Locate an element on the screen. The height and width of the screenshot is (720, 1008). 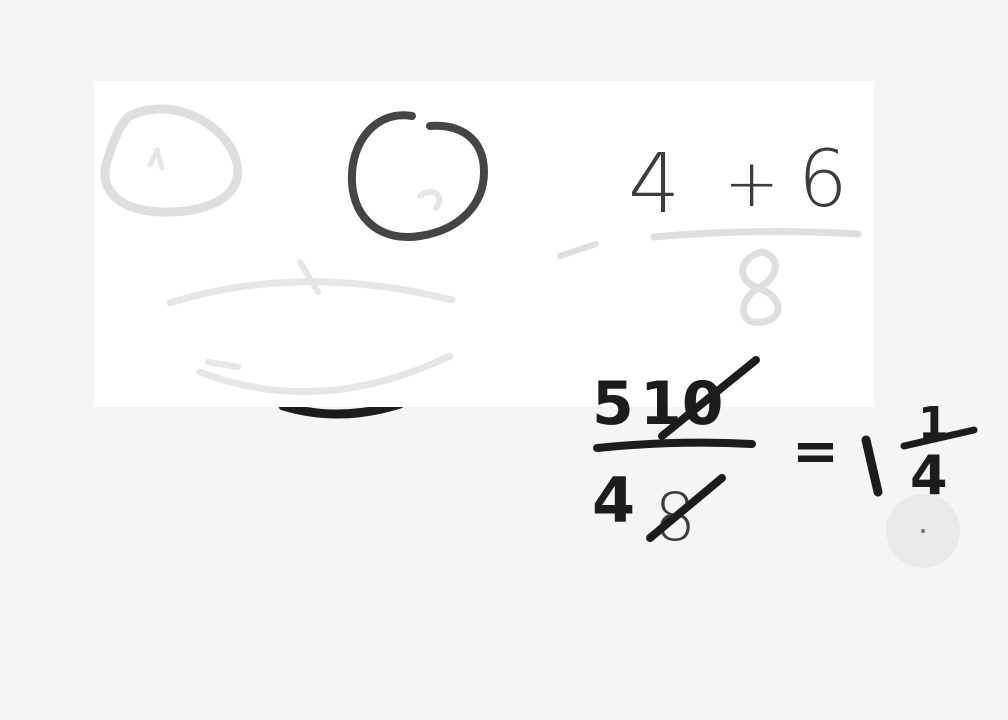
pen-cursor-icon is located at coordinates (923, 531).